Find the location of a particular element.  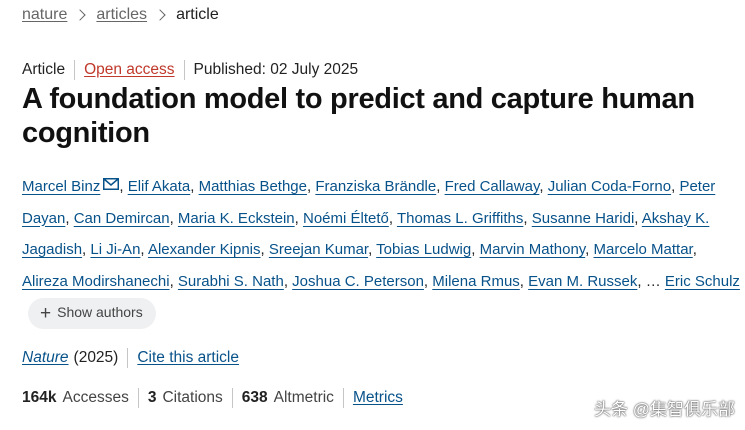

author-link: Elif Akata is located at coordinates (159, 186).